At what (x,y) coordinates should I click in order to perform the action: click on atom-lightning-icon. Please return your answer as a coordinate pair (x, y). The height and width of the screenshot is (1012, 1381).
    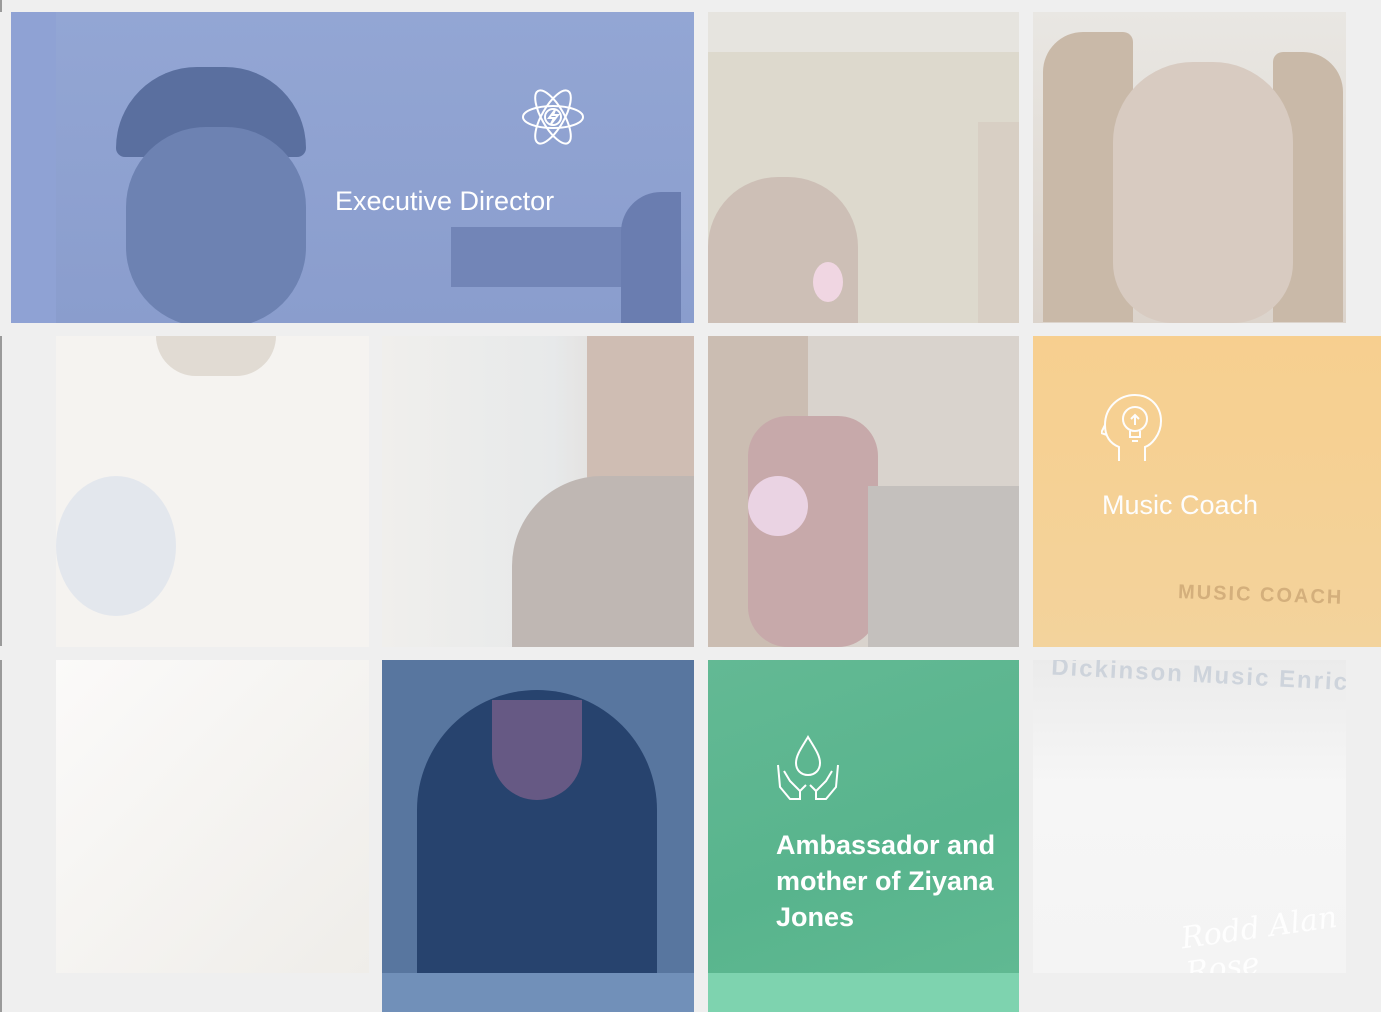
    Looking at the image, I should click on (553, 117).